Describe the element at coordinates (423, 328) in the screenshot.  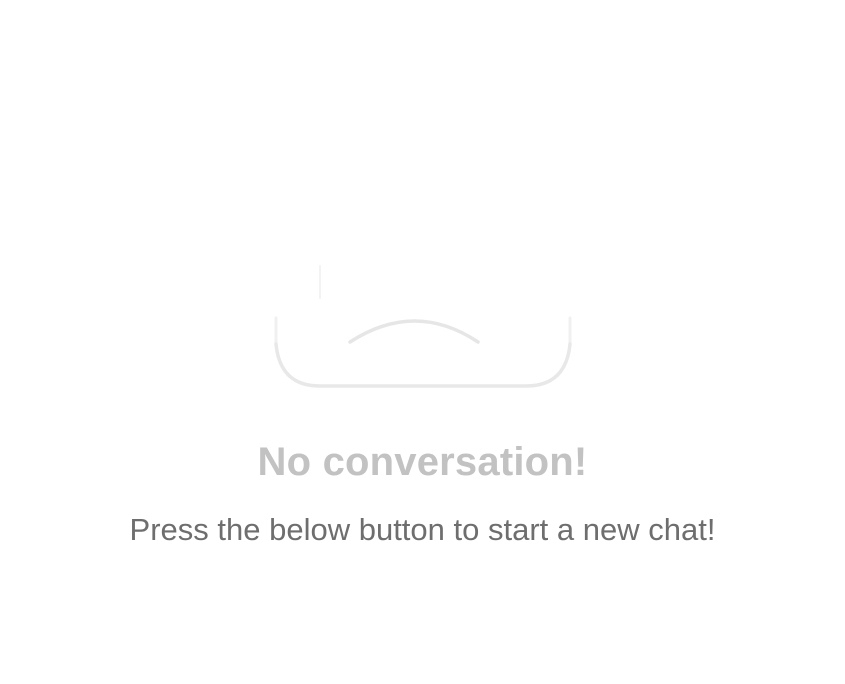
I see `empty-tray-icon` at that location.